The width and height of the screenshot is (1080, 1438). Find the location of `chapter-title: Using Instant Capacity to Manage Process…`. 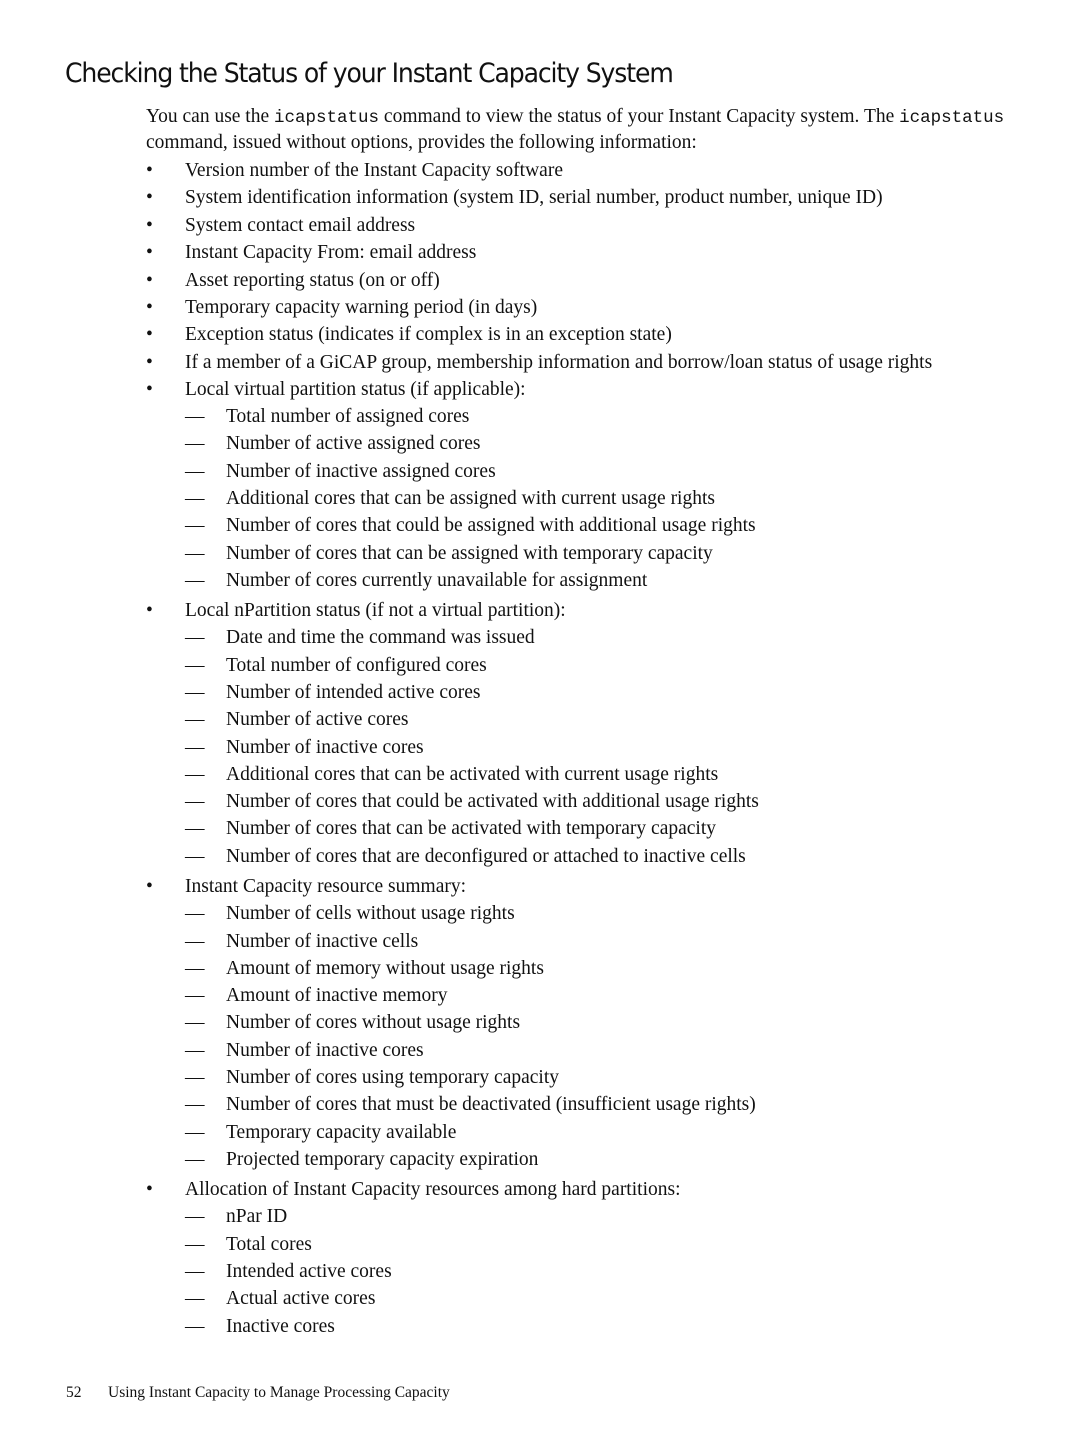

chapter-title: Using Instant Capacity to Manage Process… is located at coordinates (279, 1392).